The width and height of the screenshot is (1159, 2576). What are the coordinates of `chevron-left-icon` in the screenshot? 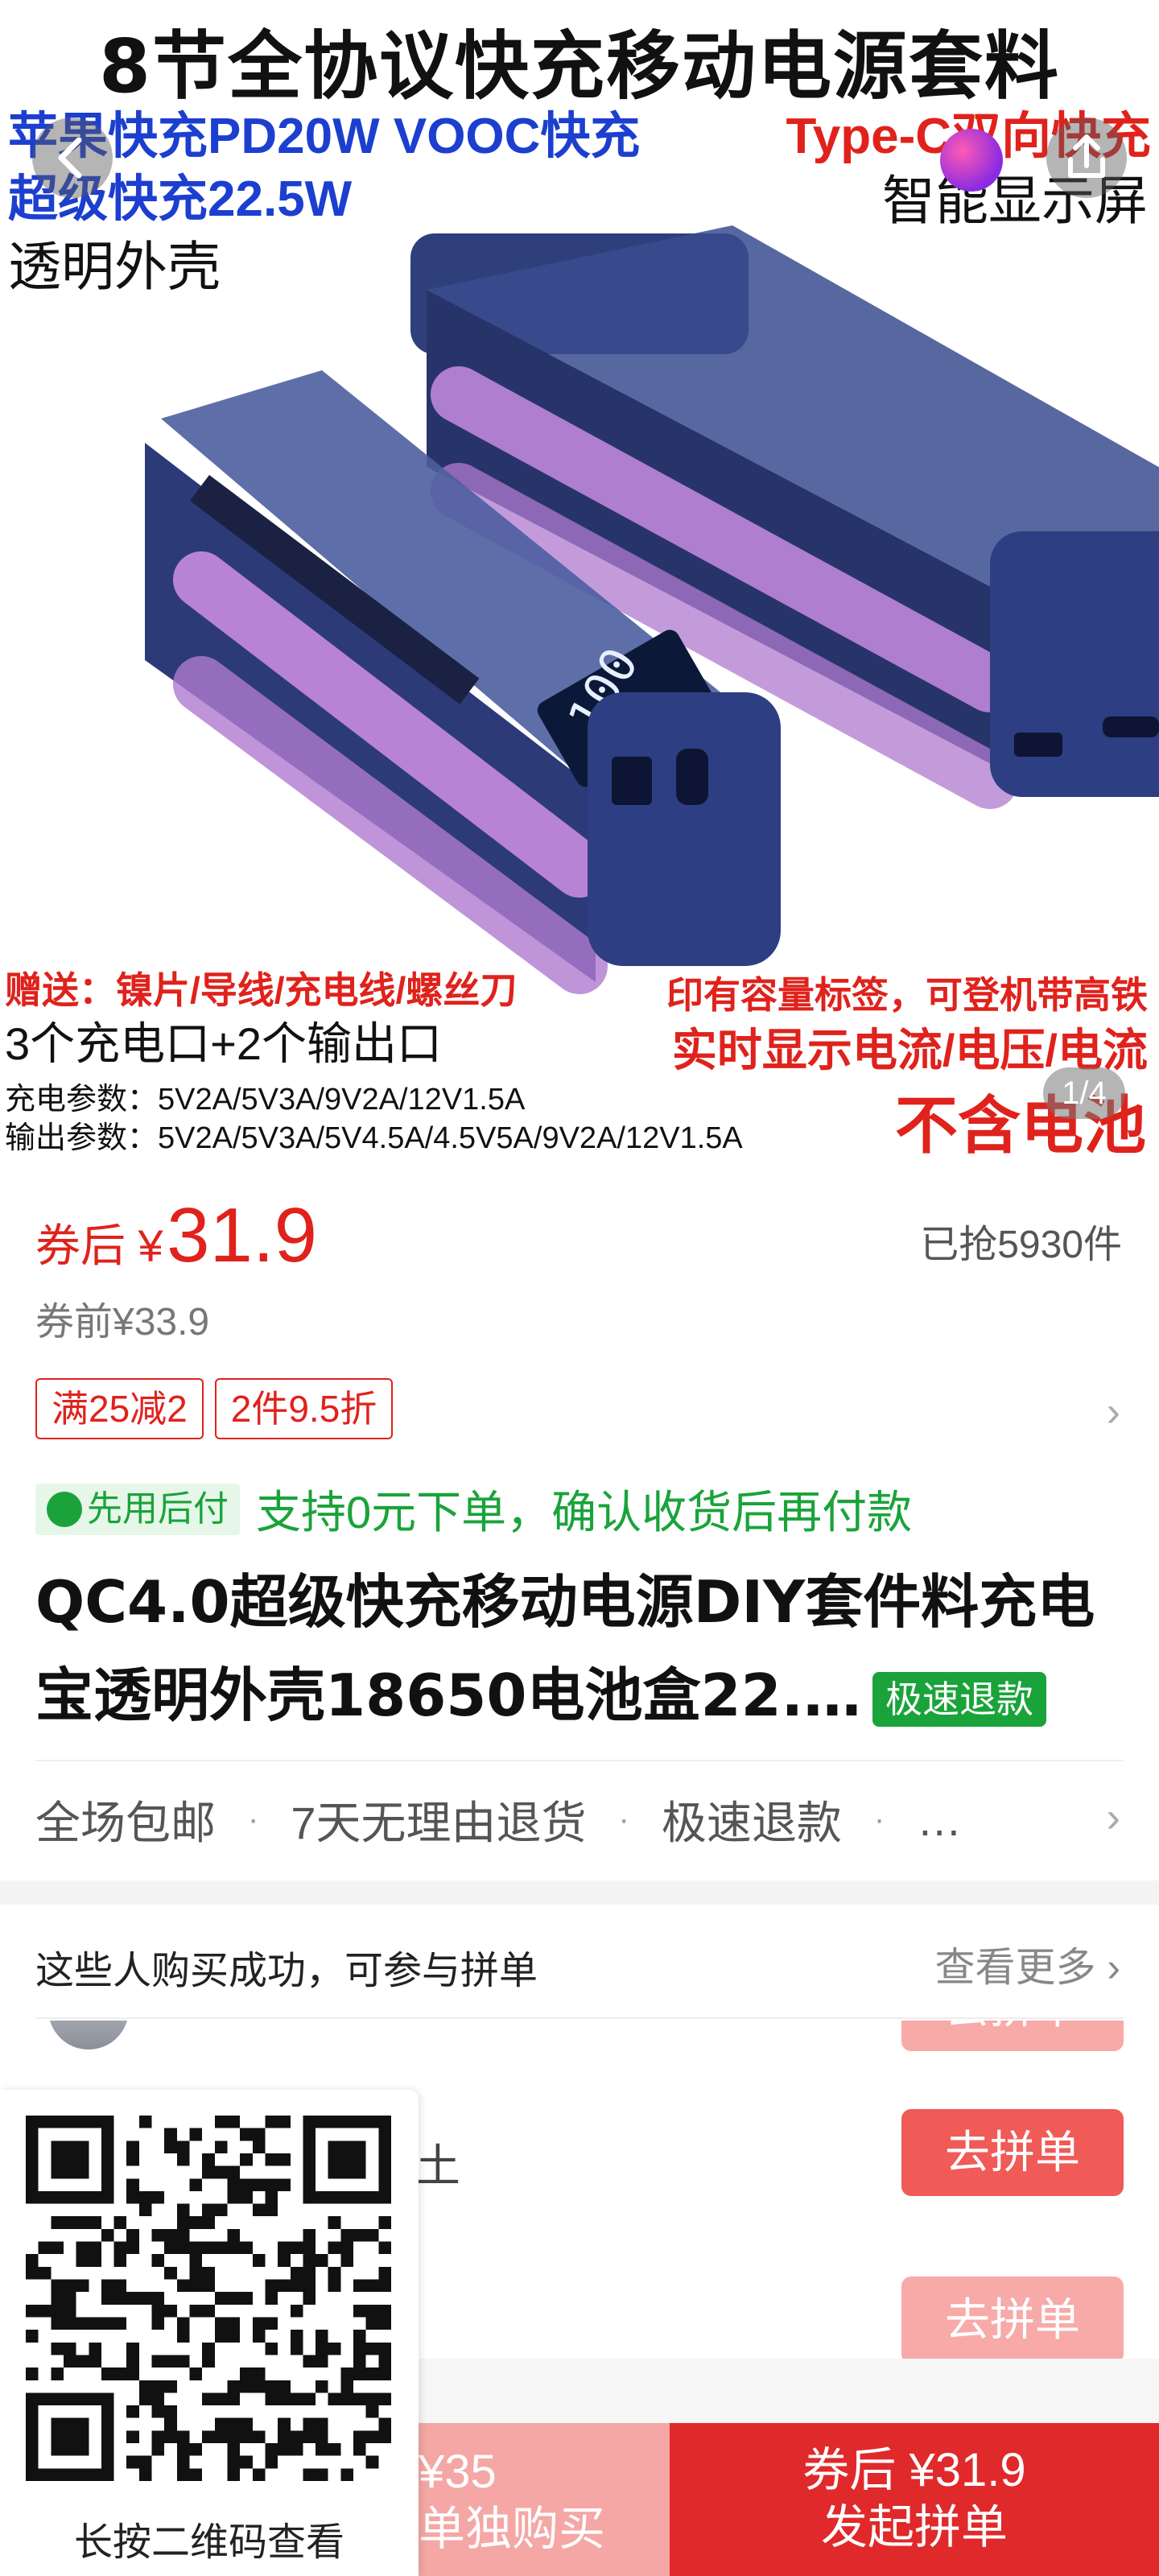 It's located at (70, 158).